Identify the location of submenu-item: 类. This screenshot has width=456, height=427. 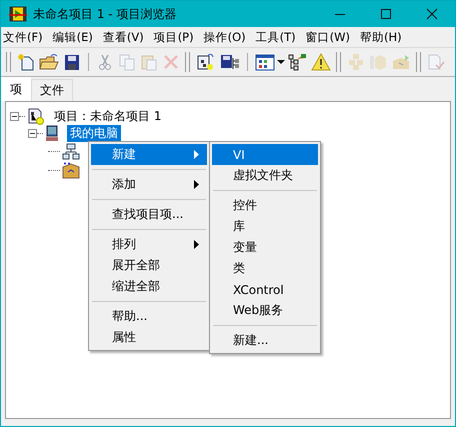
(265, 268).